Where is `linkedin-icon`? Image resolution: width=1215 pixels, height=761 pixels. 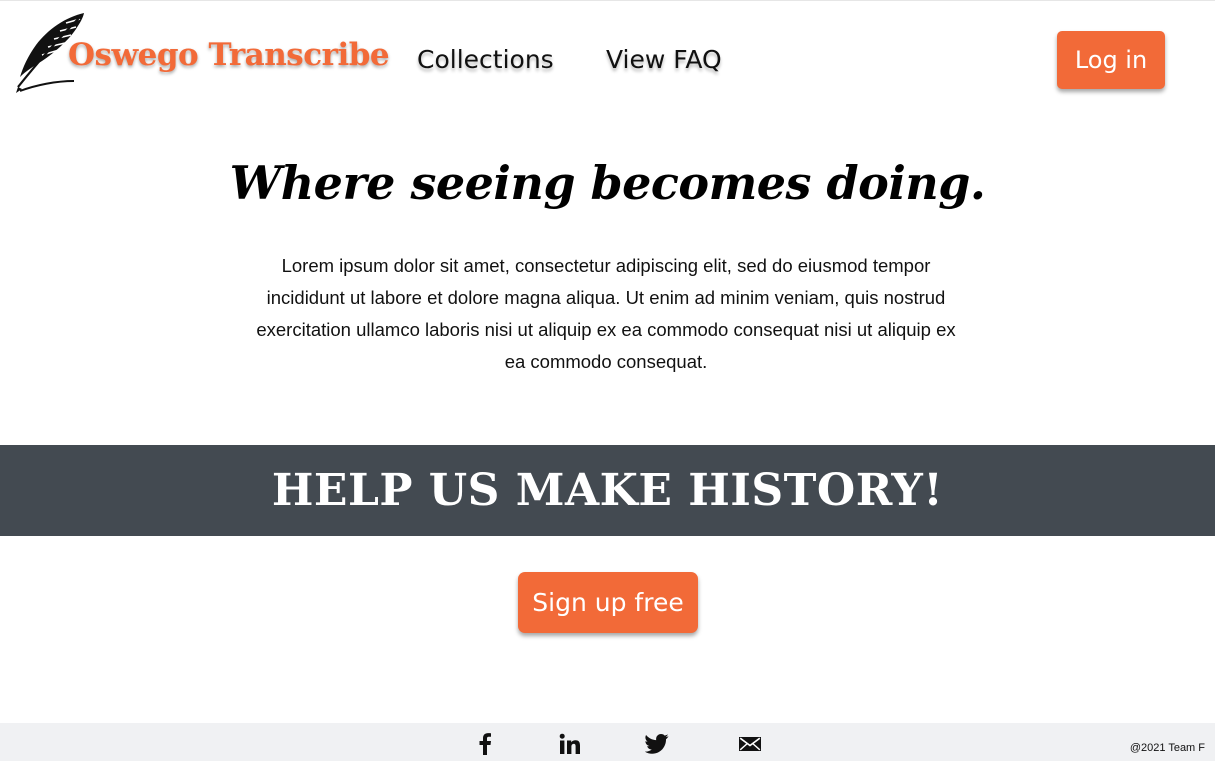 linkedin-icon is located at coordinates (570, 744).